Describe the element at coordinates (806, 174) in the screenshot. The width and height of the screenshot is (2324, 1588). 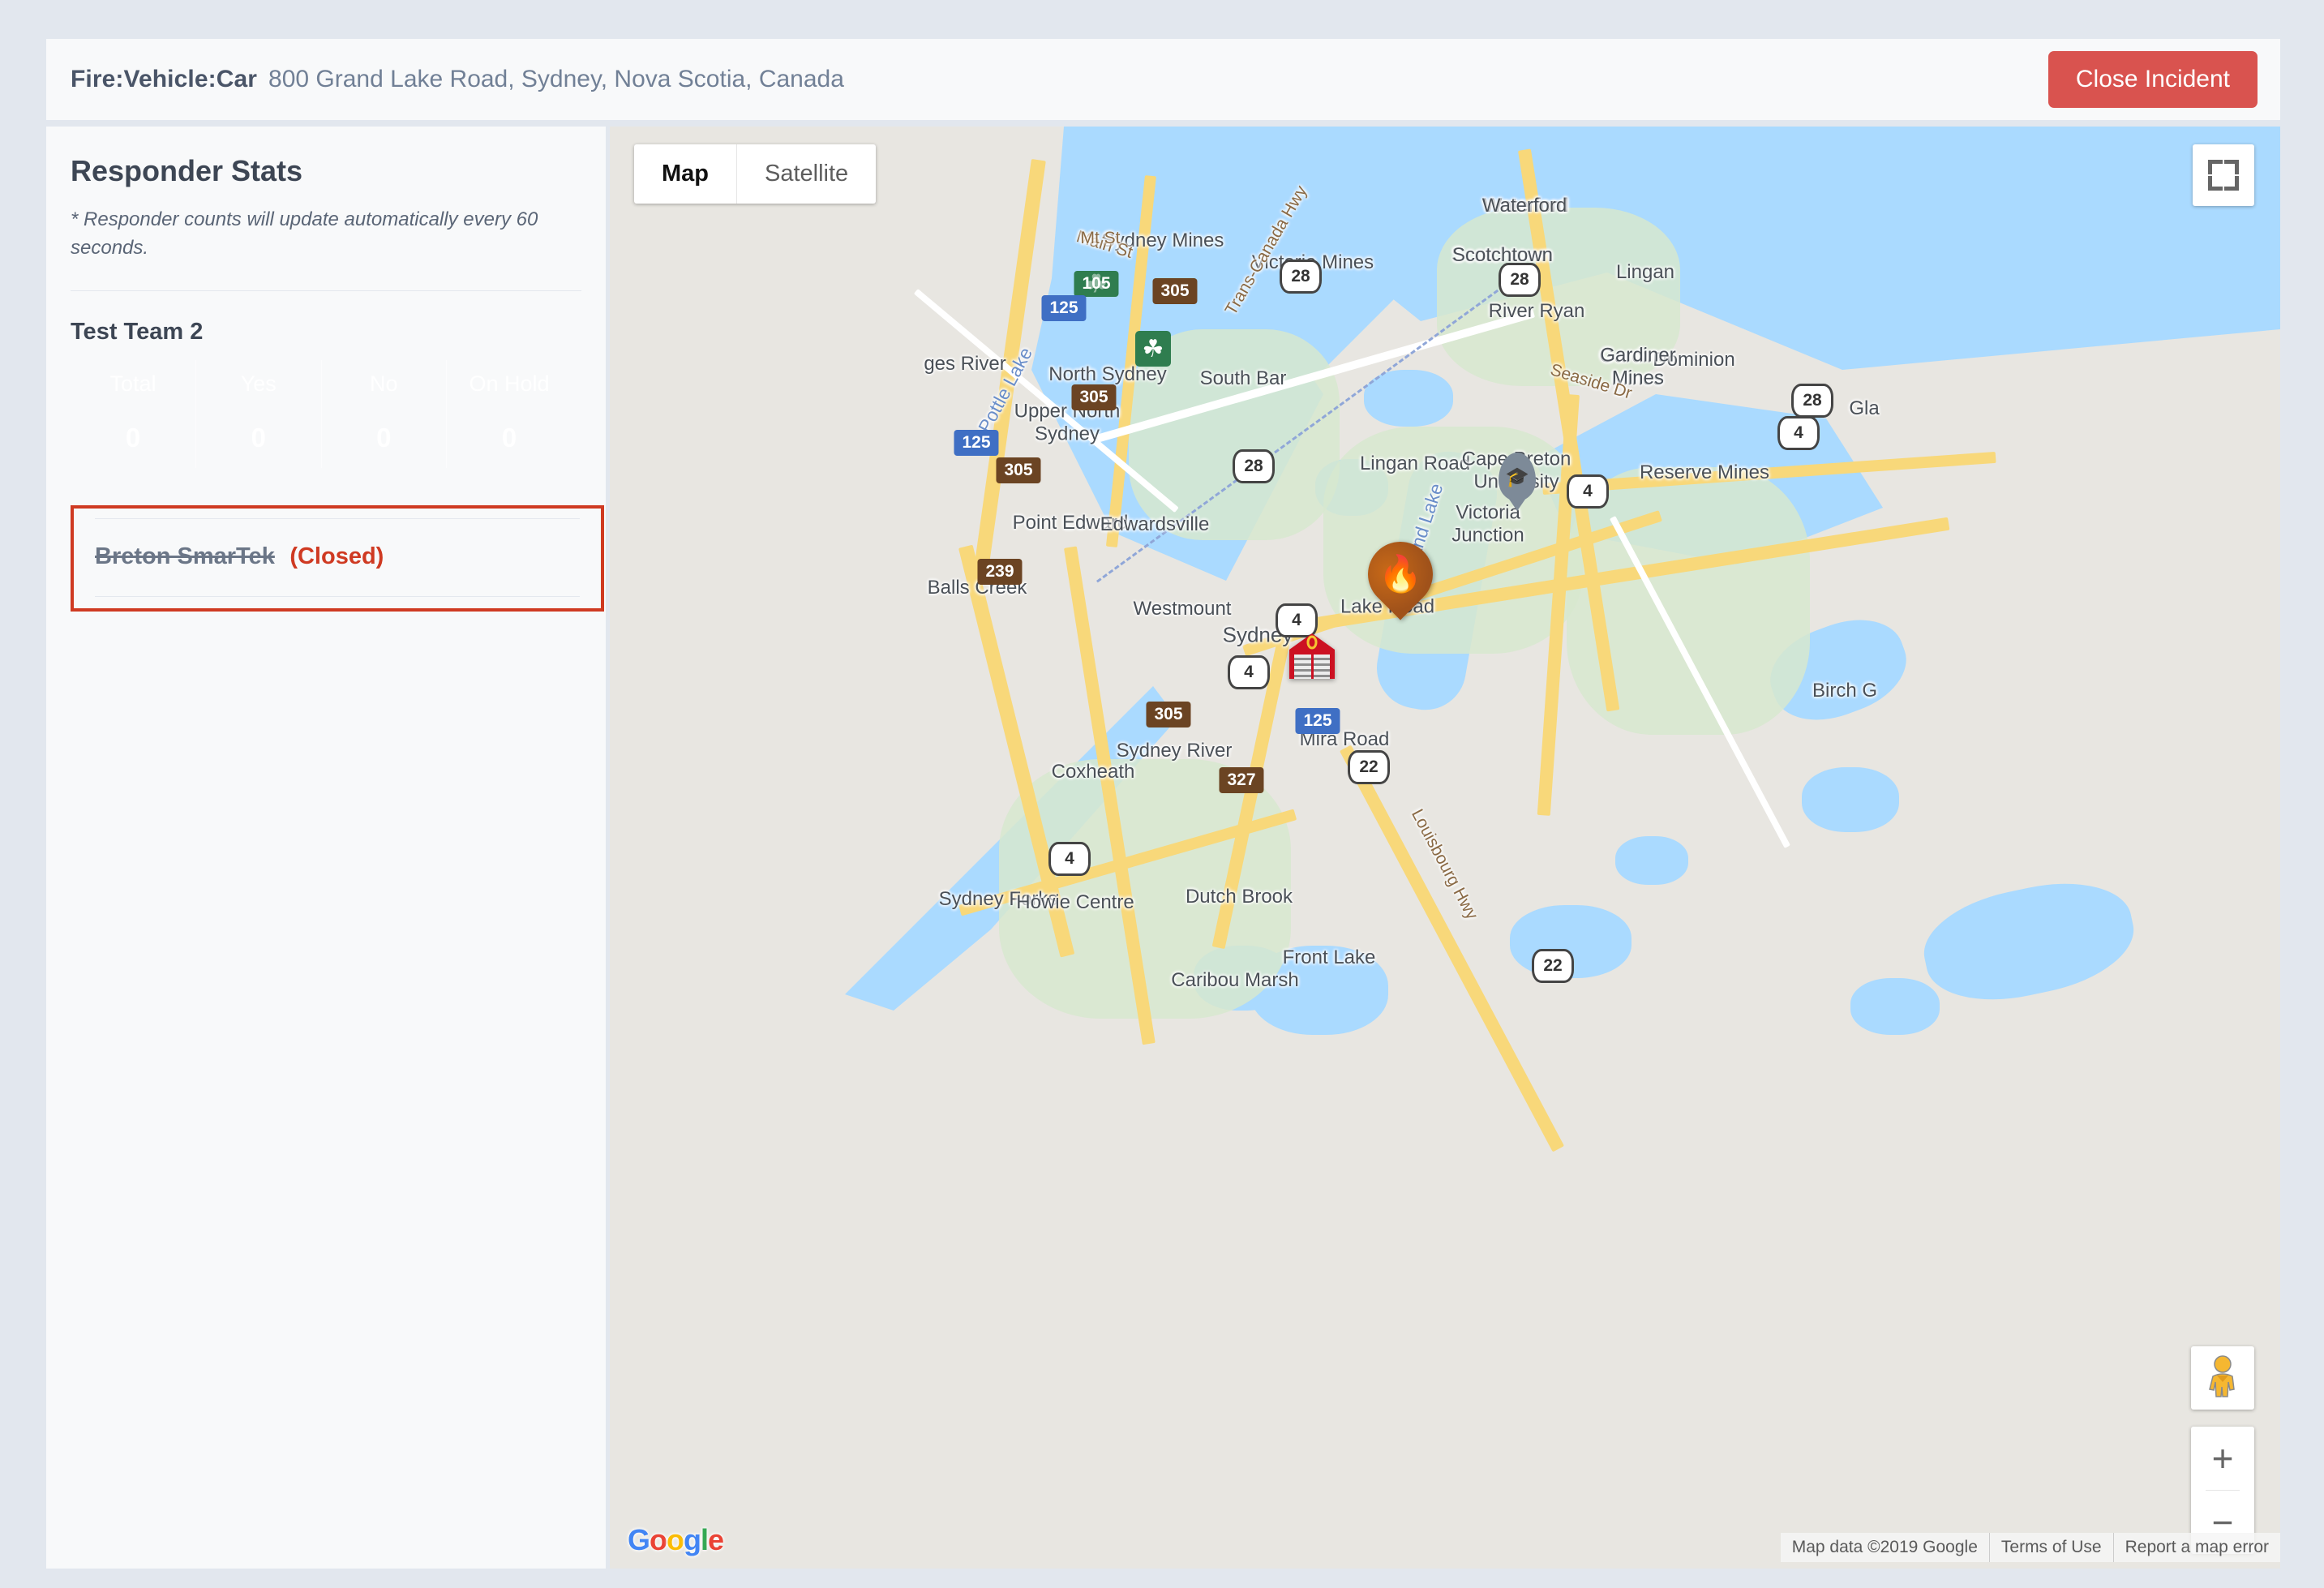
I see `tab-satellite: Satellite` at that location.